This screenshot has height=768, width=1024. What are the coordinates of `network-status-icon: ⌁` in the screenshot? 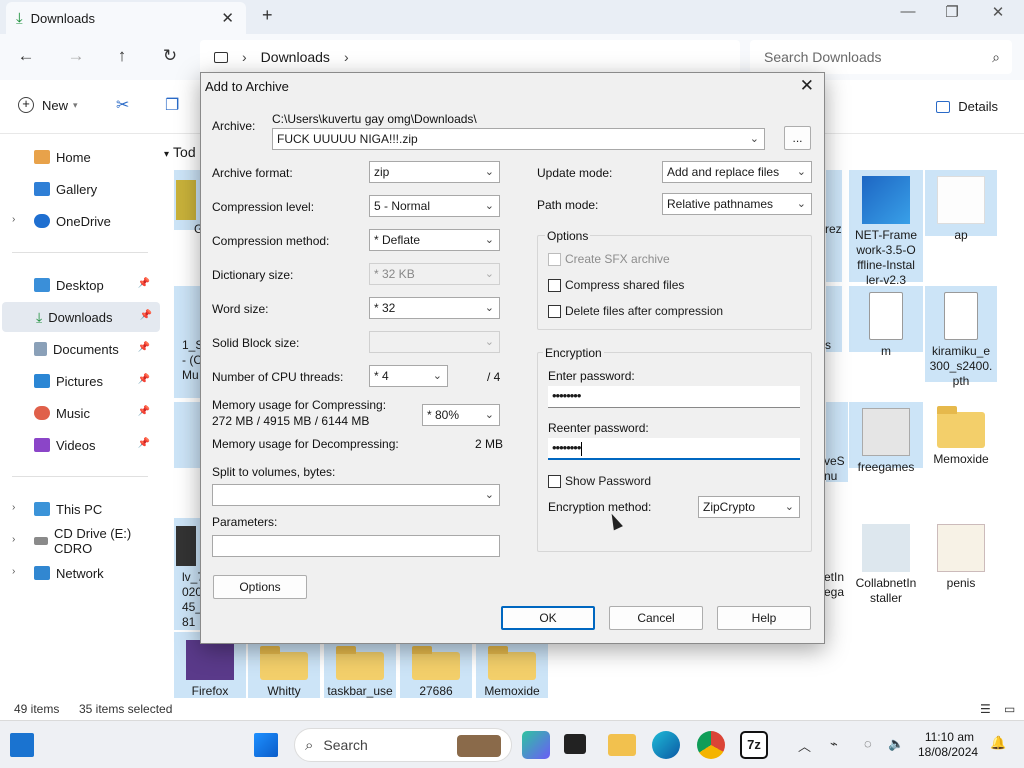 It's located at (834, 744).